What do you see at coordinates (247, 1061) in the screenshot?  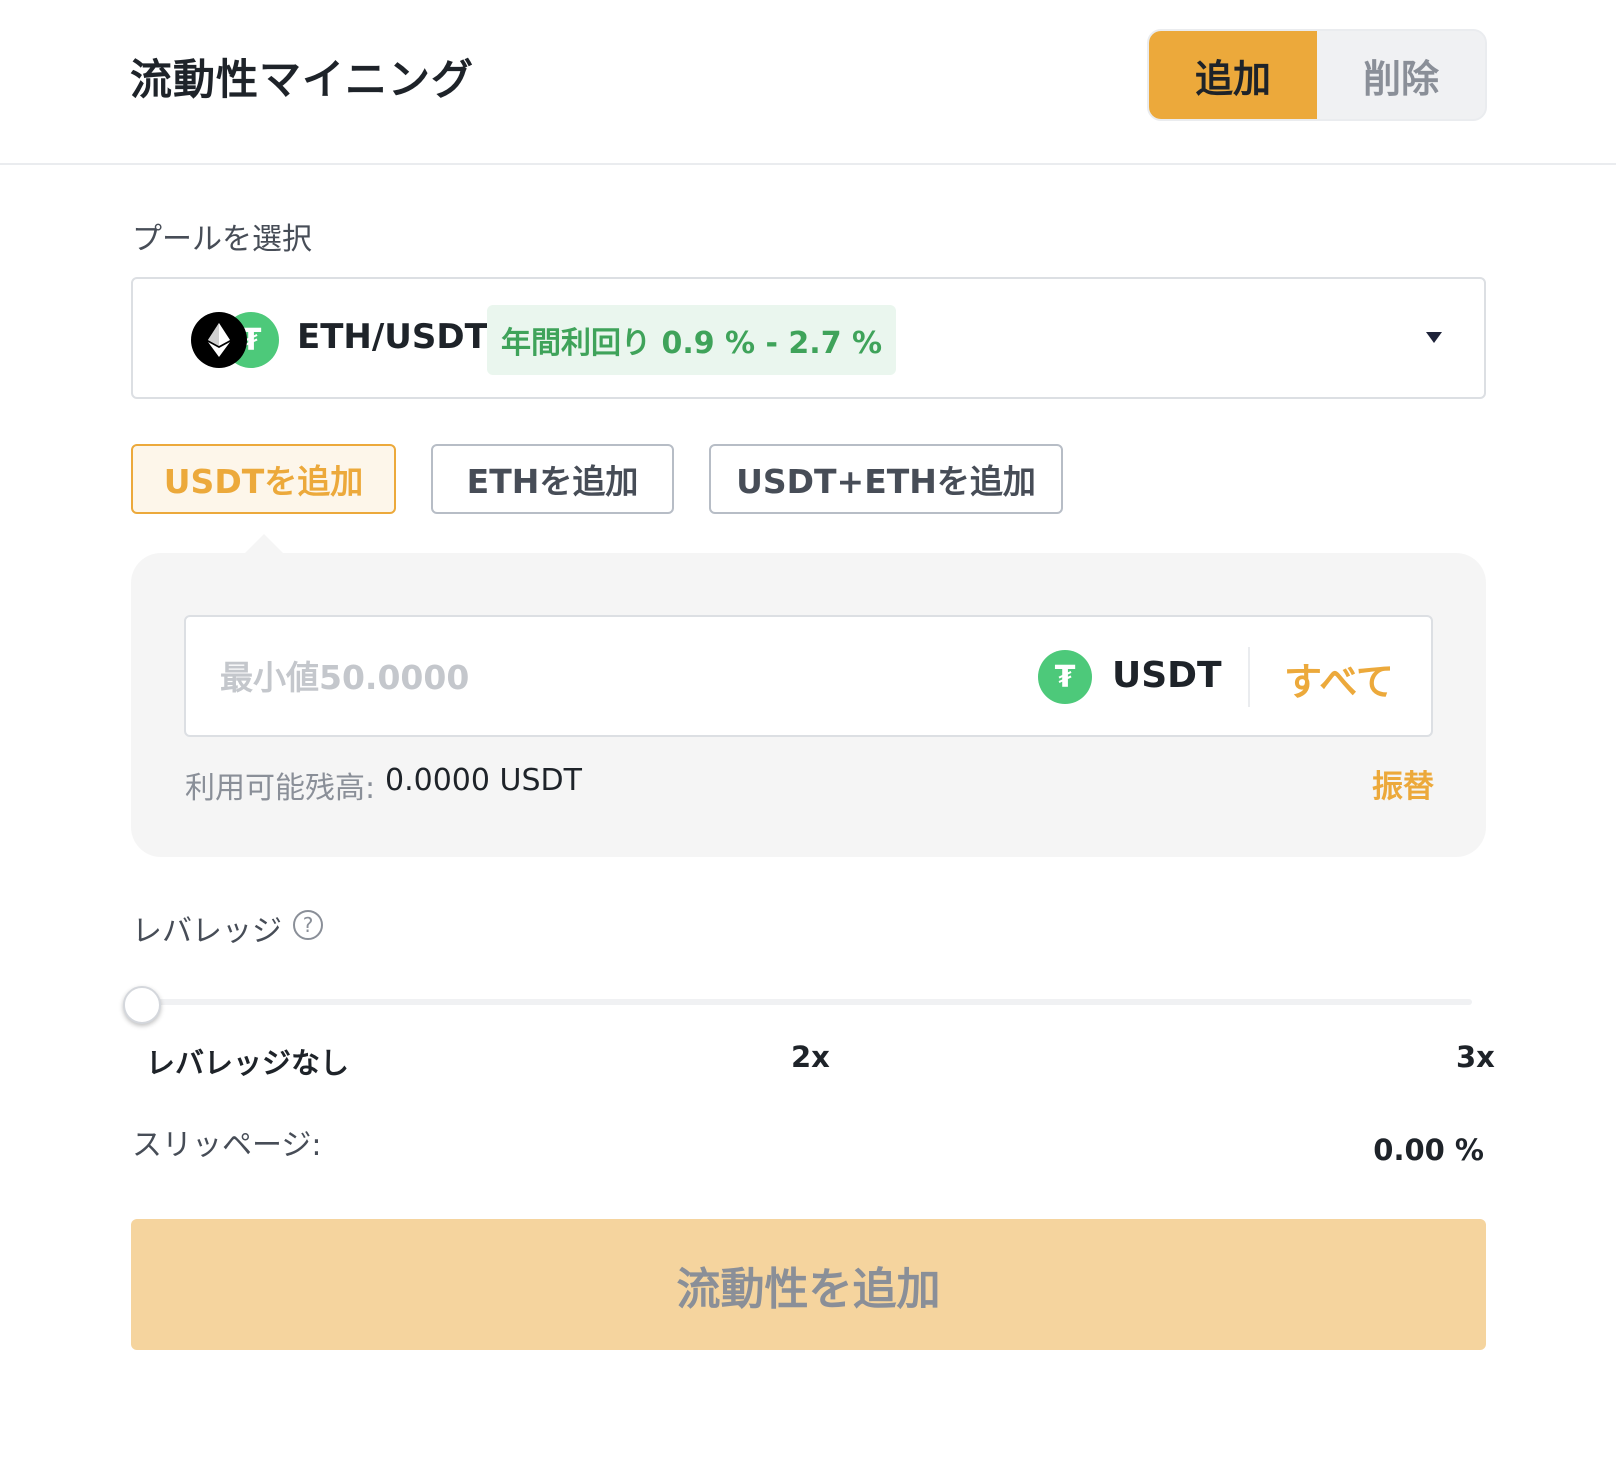 I see `leverage-tick-none: レバレッジなし` at bounding box center [247, 1061].